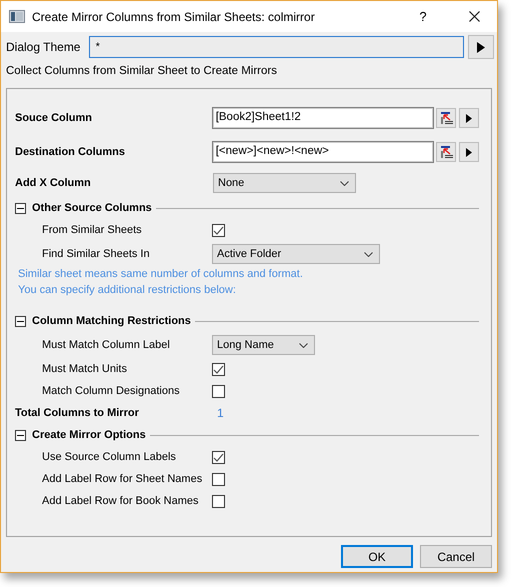  I want to click on help-button: ?, so click(423, 16).